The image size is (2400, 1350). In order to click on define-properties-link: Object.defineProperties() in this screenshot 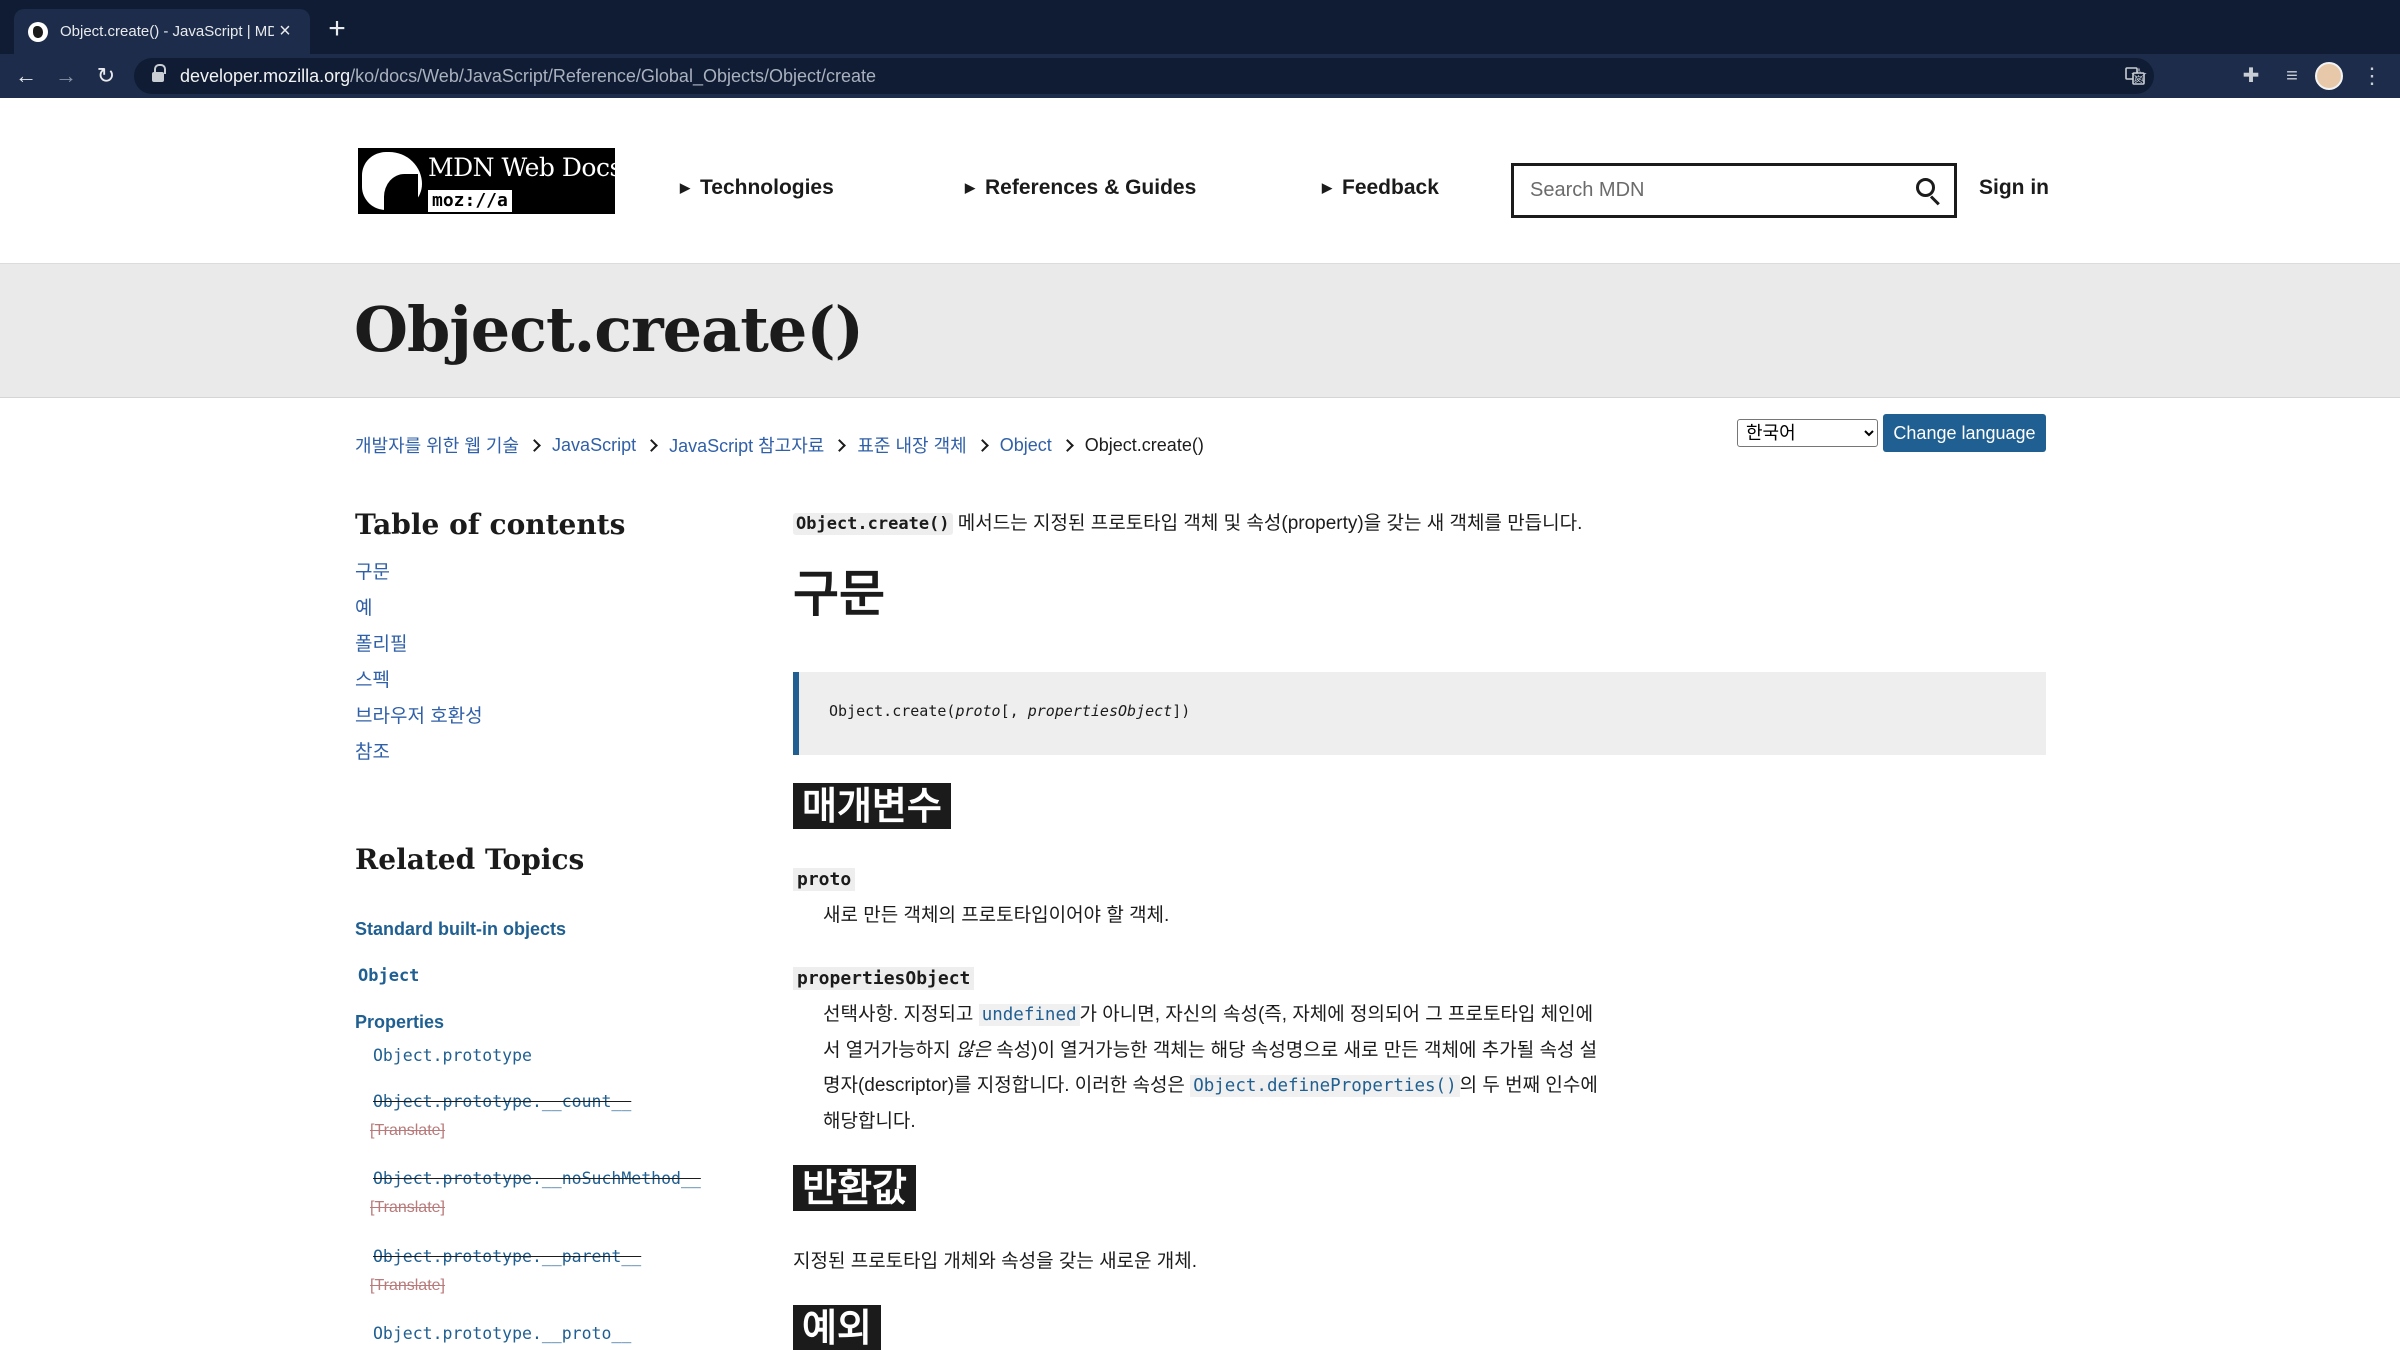, I will do `click(1325, 1086)`.